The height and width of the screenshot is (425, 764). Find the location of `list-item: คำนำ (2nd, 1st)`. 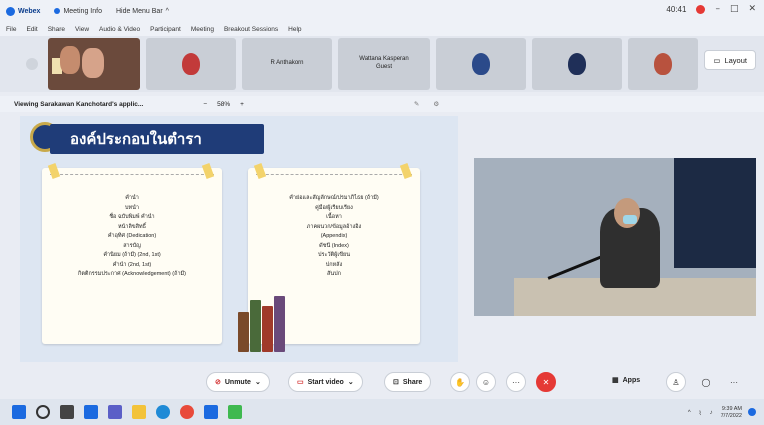

list-item: คำนำ (2nd, 1st) is located at coordinates (132, 264).